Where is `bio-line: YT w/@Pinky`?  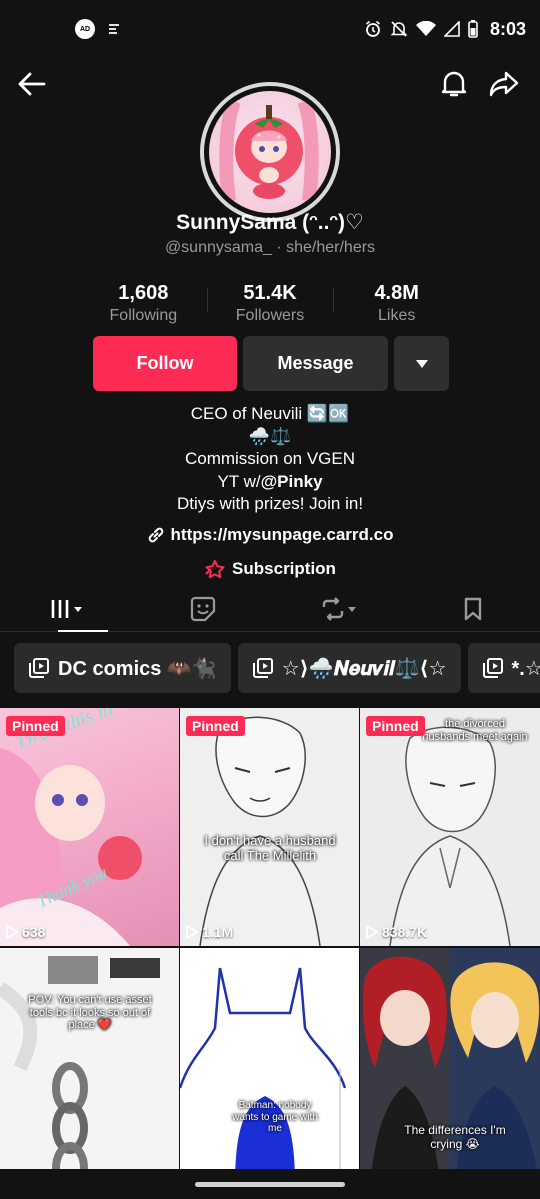 bio-line: YT w/@Pinky is located at coordinates (270, 482).